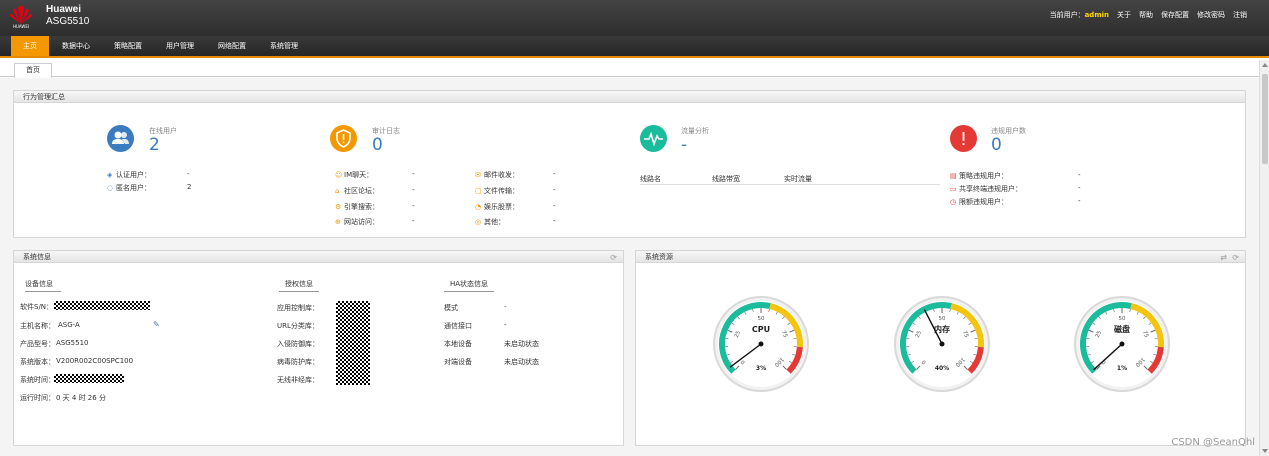 The width and height of the screenshot is (1269, 456). Describe the element at coordinates (953, 189) in the screenshot. I see `monitor-icon: ▭` at that location.